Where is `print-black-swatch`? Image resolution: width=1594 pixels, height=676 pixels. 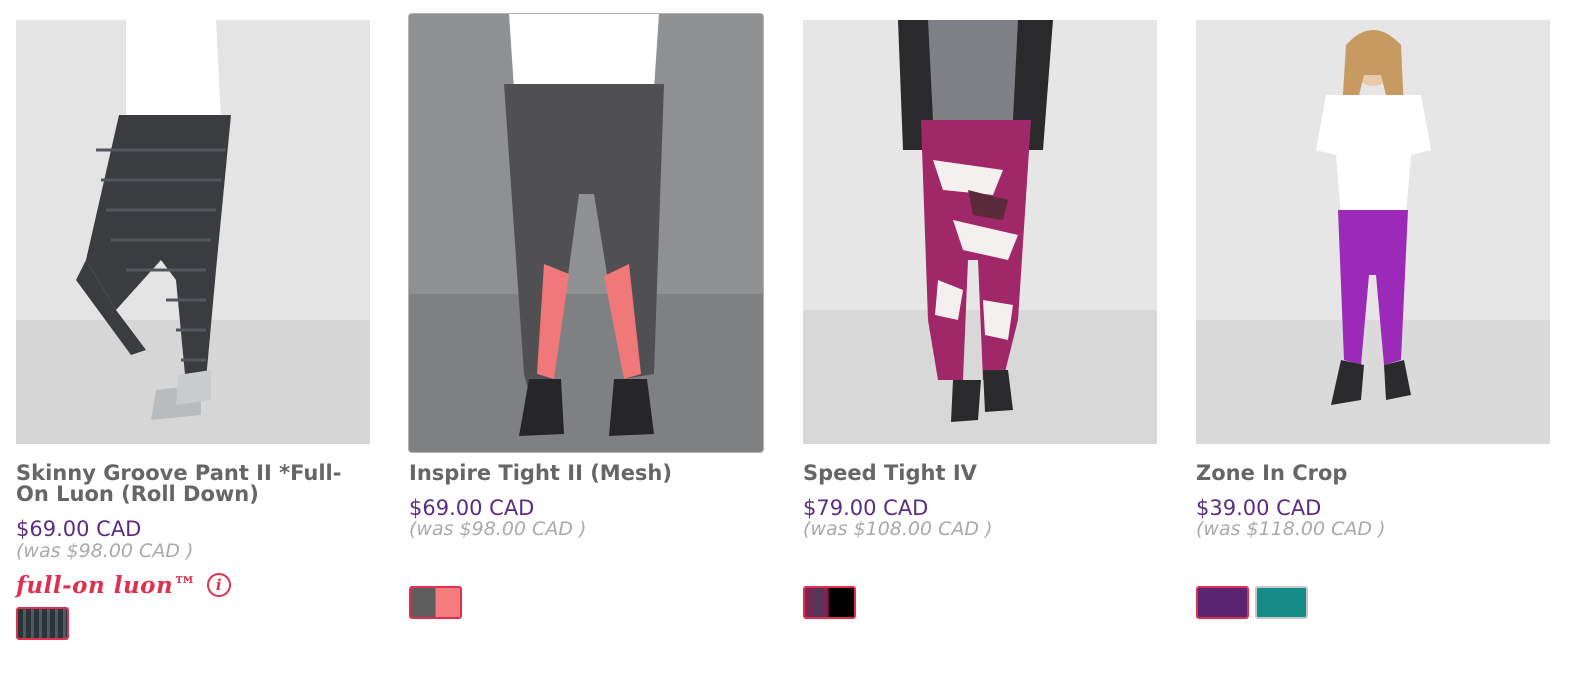
print-black-swatch is located at coordinates (829, 602).